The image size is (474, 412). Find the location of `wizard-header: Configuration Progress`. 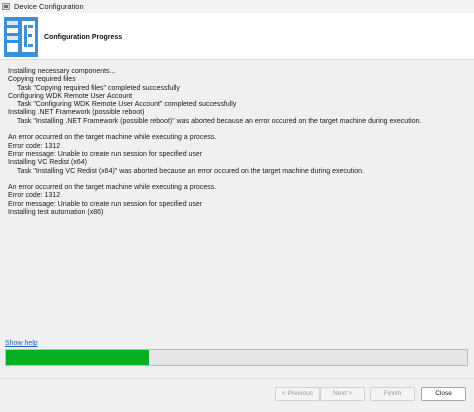

wizard-header: Configuration Progress is located at coordinates (237, 36).